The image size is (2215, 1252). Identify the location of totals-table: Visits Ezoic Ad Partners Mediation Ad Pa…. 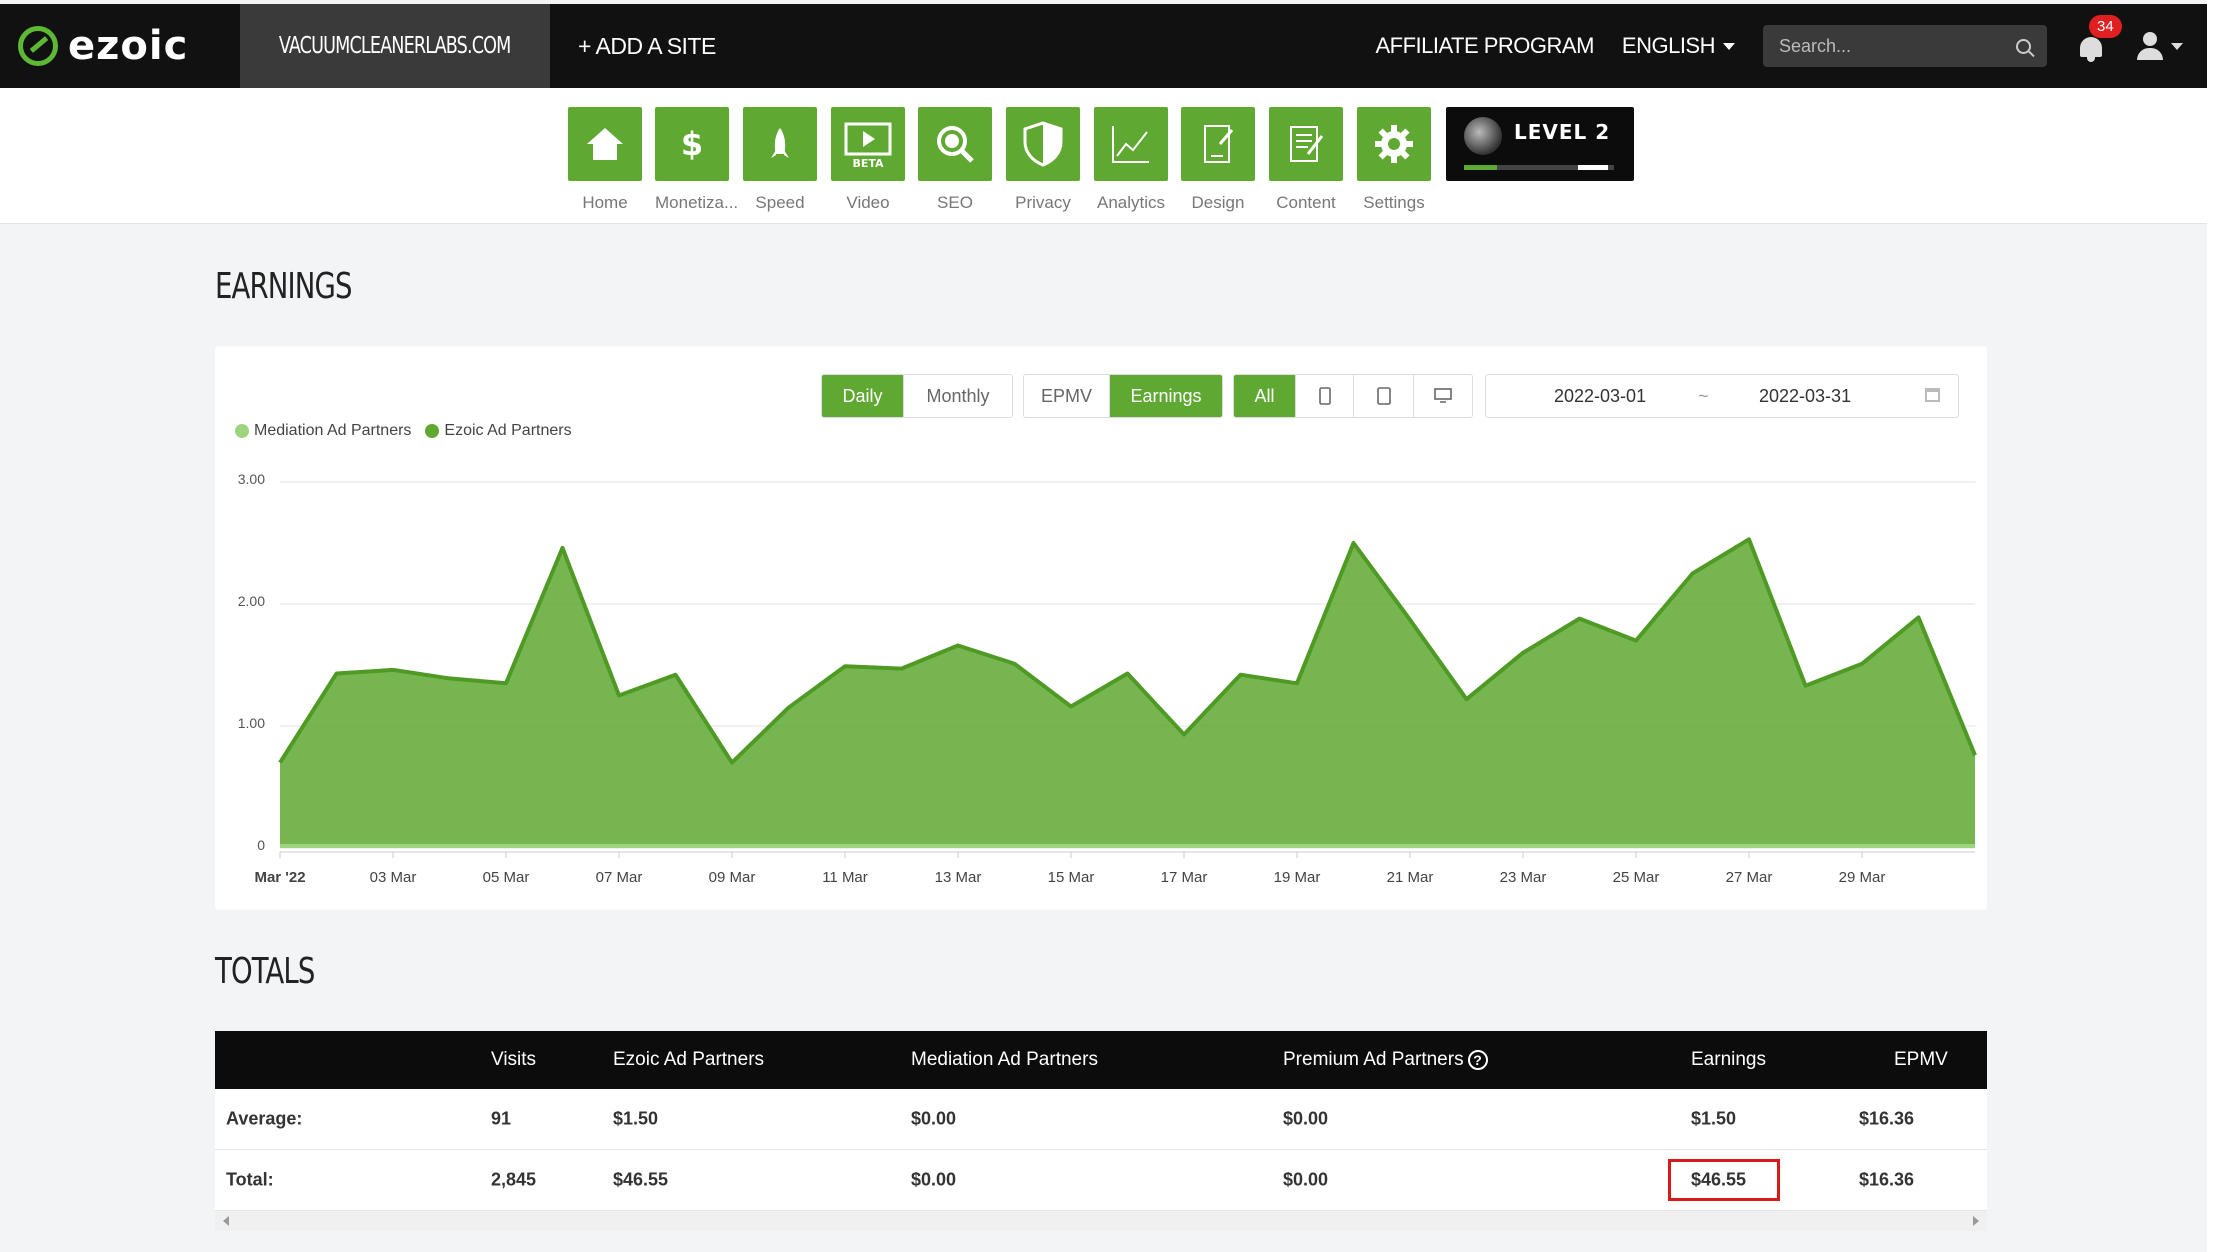
(1101, 1131).